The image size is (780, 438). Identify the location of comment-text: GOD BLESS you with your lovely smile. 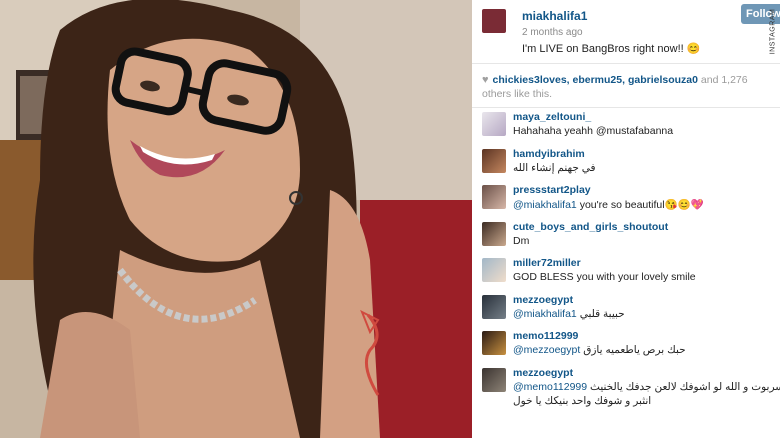
(604, 277).